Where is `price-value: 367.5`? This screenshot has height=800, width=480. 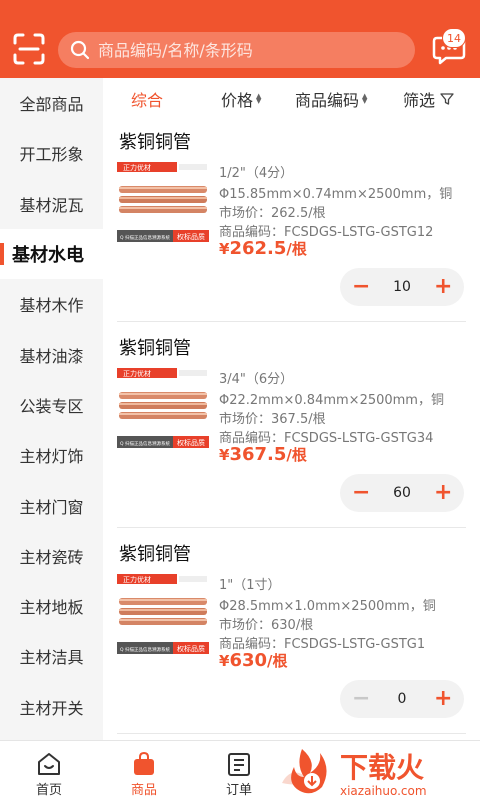
price-value: 367.5 is located at coordinates (258, 454).